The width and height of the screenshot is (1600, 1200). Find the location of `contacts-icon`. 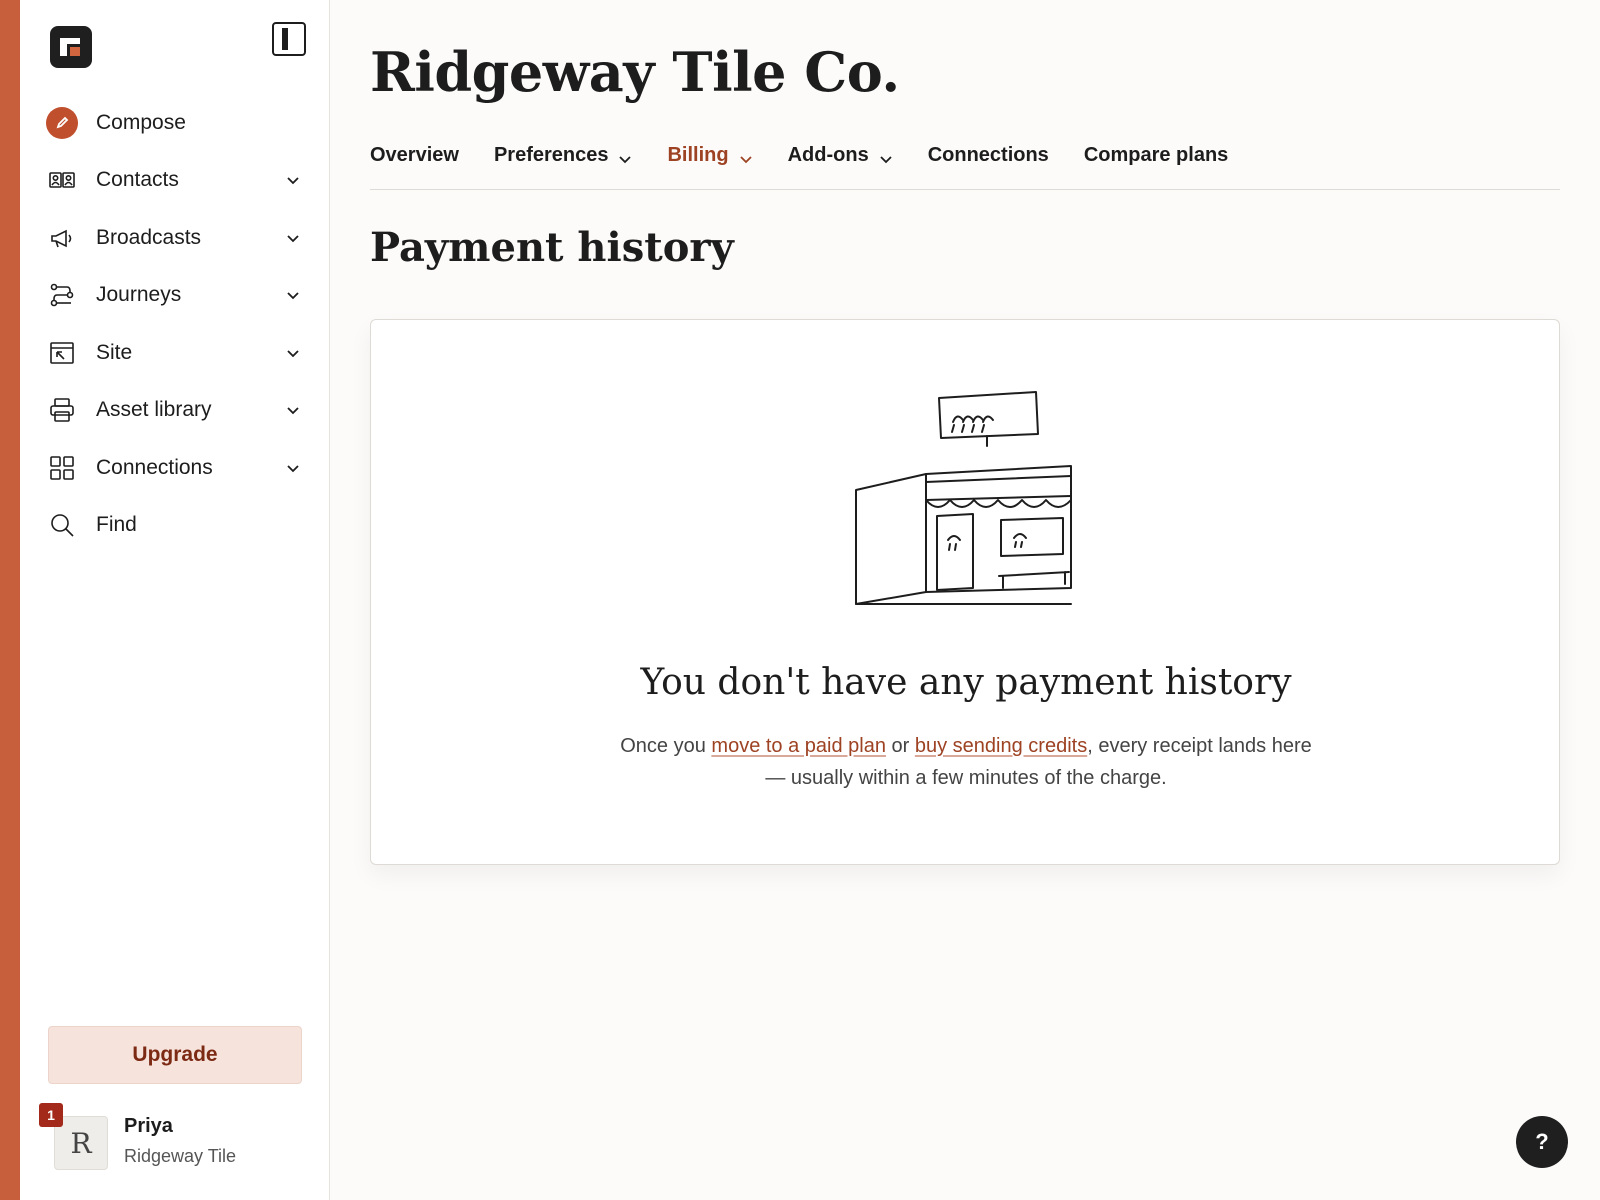

contacts-icon is located at coordinates (62, 180).